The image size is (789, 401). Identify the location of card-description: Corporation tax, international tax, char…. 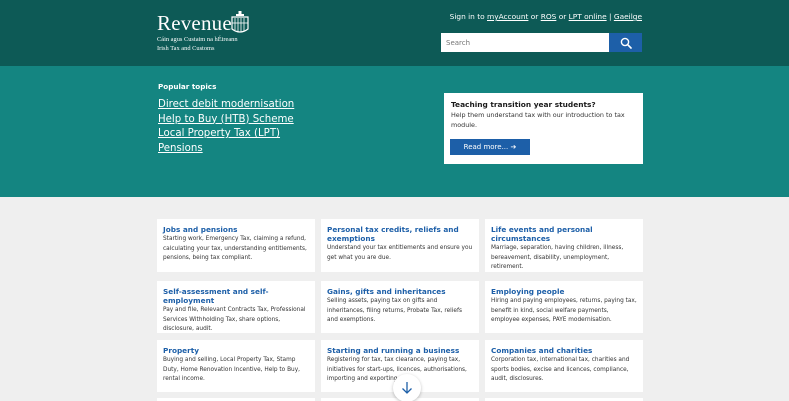
(560, 370).